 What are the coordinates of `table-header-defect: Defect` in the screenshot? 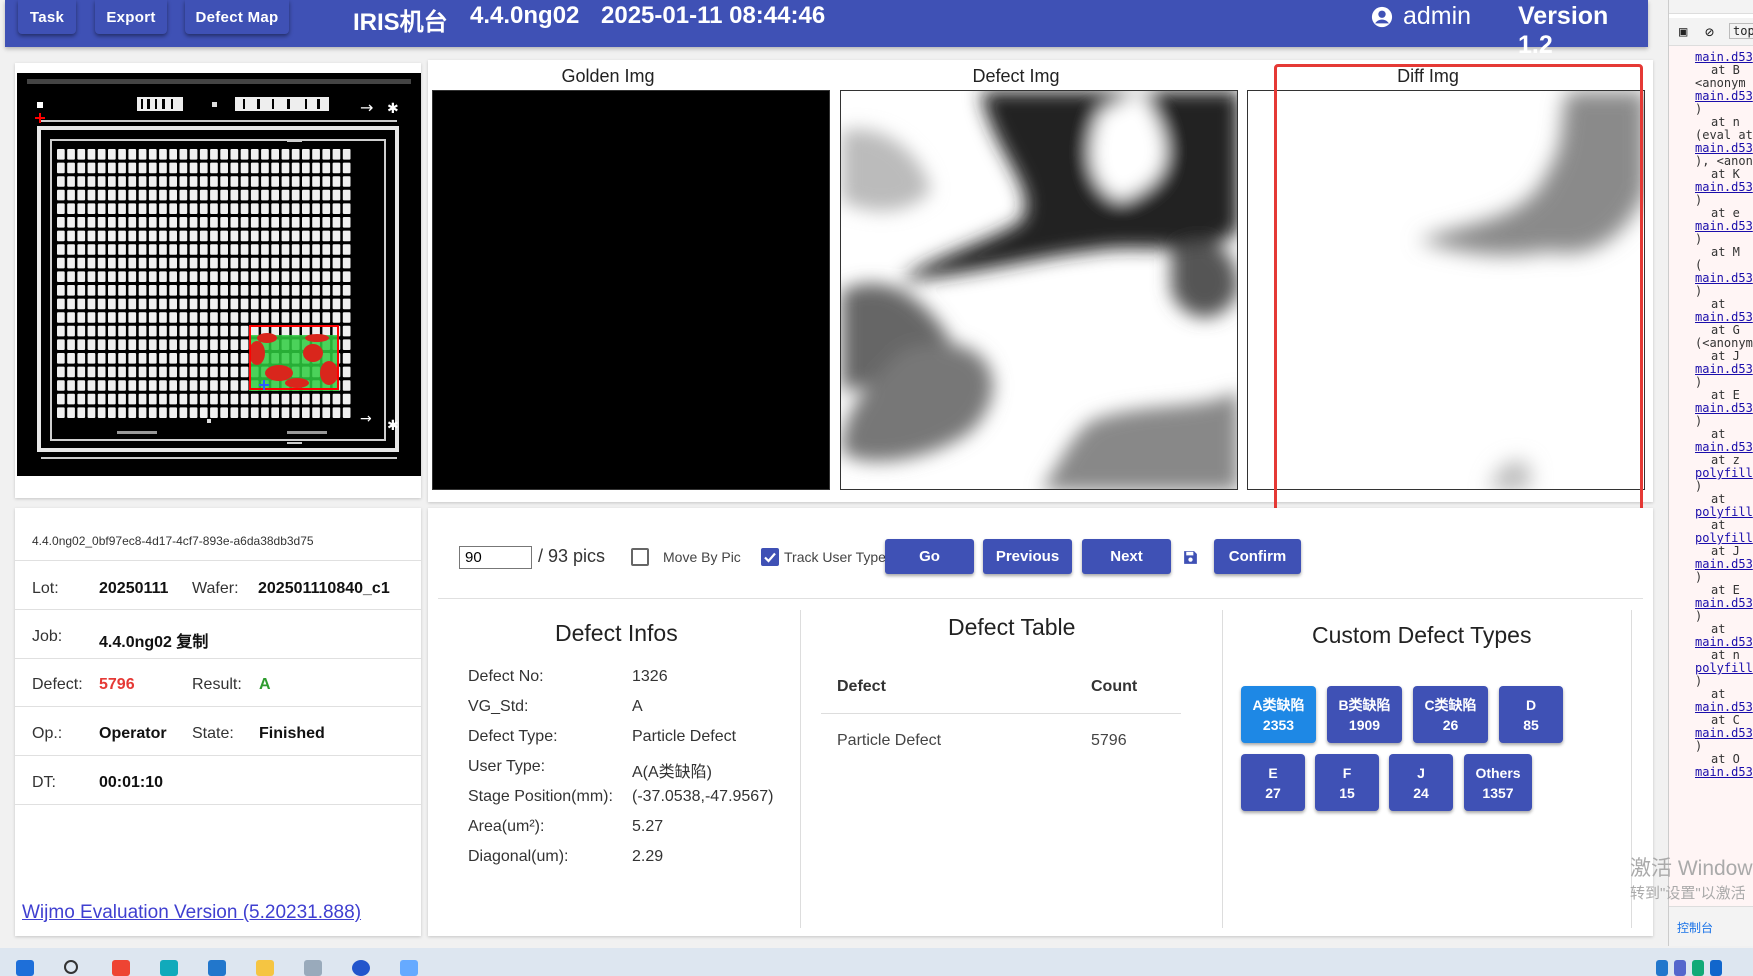 It's located at (861, 686).